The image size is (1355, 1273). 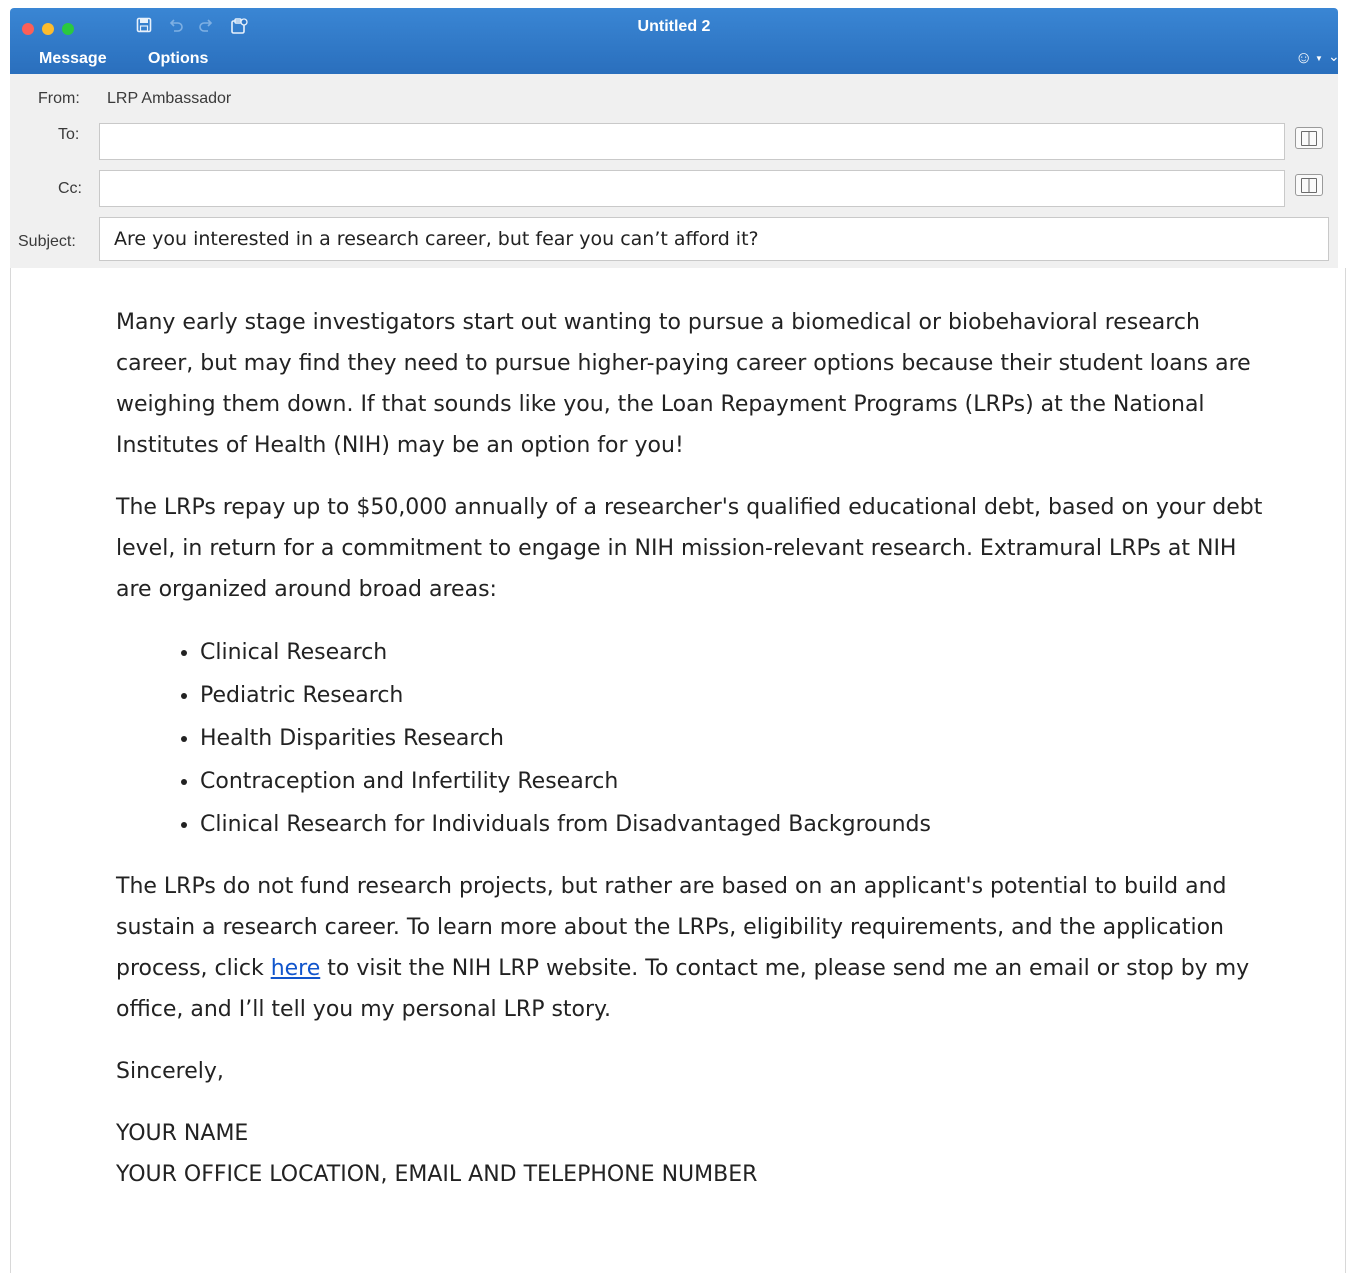 What do you see at coordinates (170, 1071) in the screenshot?
I see `closing: Sincerely,` at bounding box center [170, 1071].